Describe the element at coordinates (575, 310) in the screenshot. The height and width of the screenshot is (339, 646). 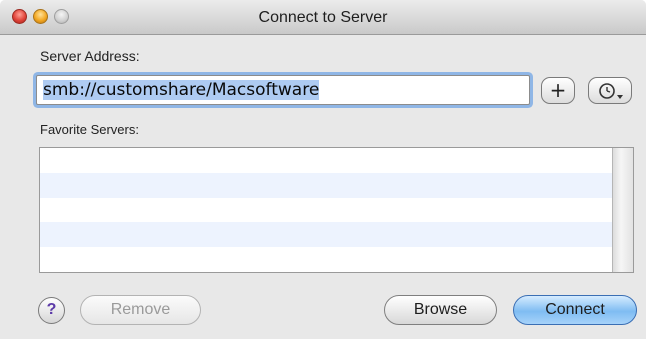
I see `connect-button: Connect` at that location.